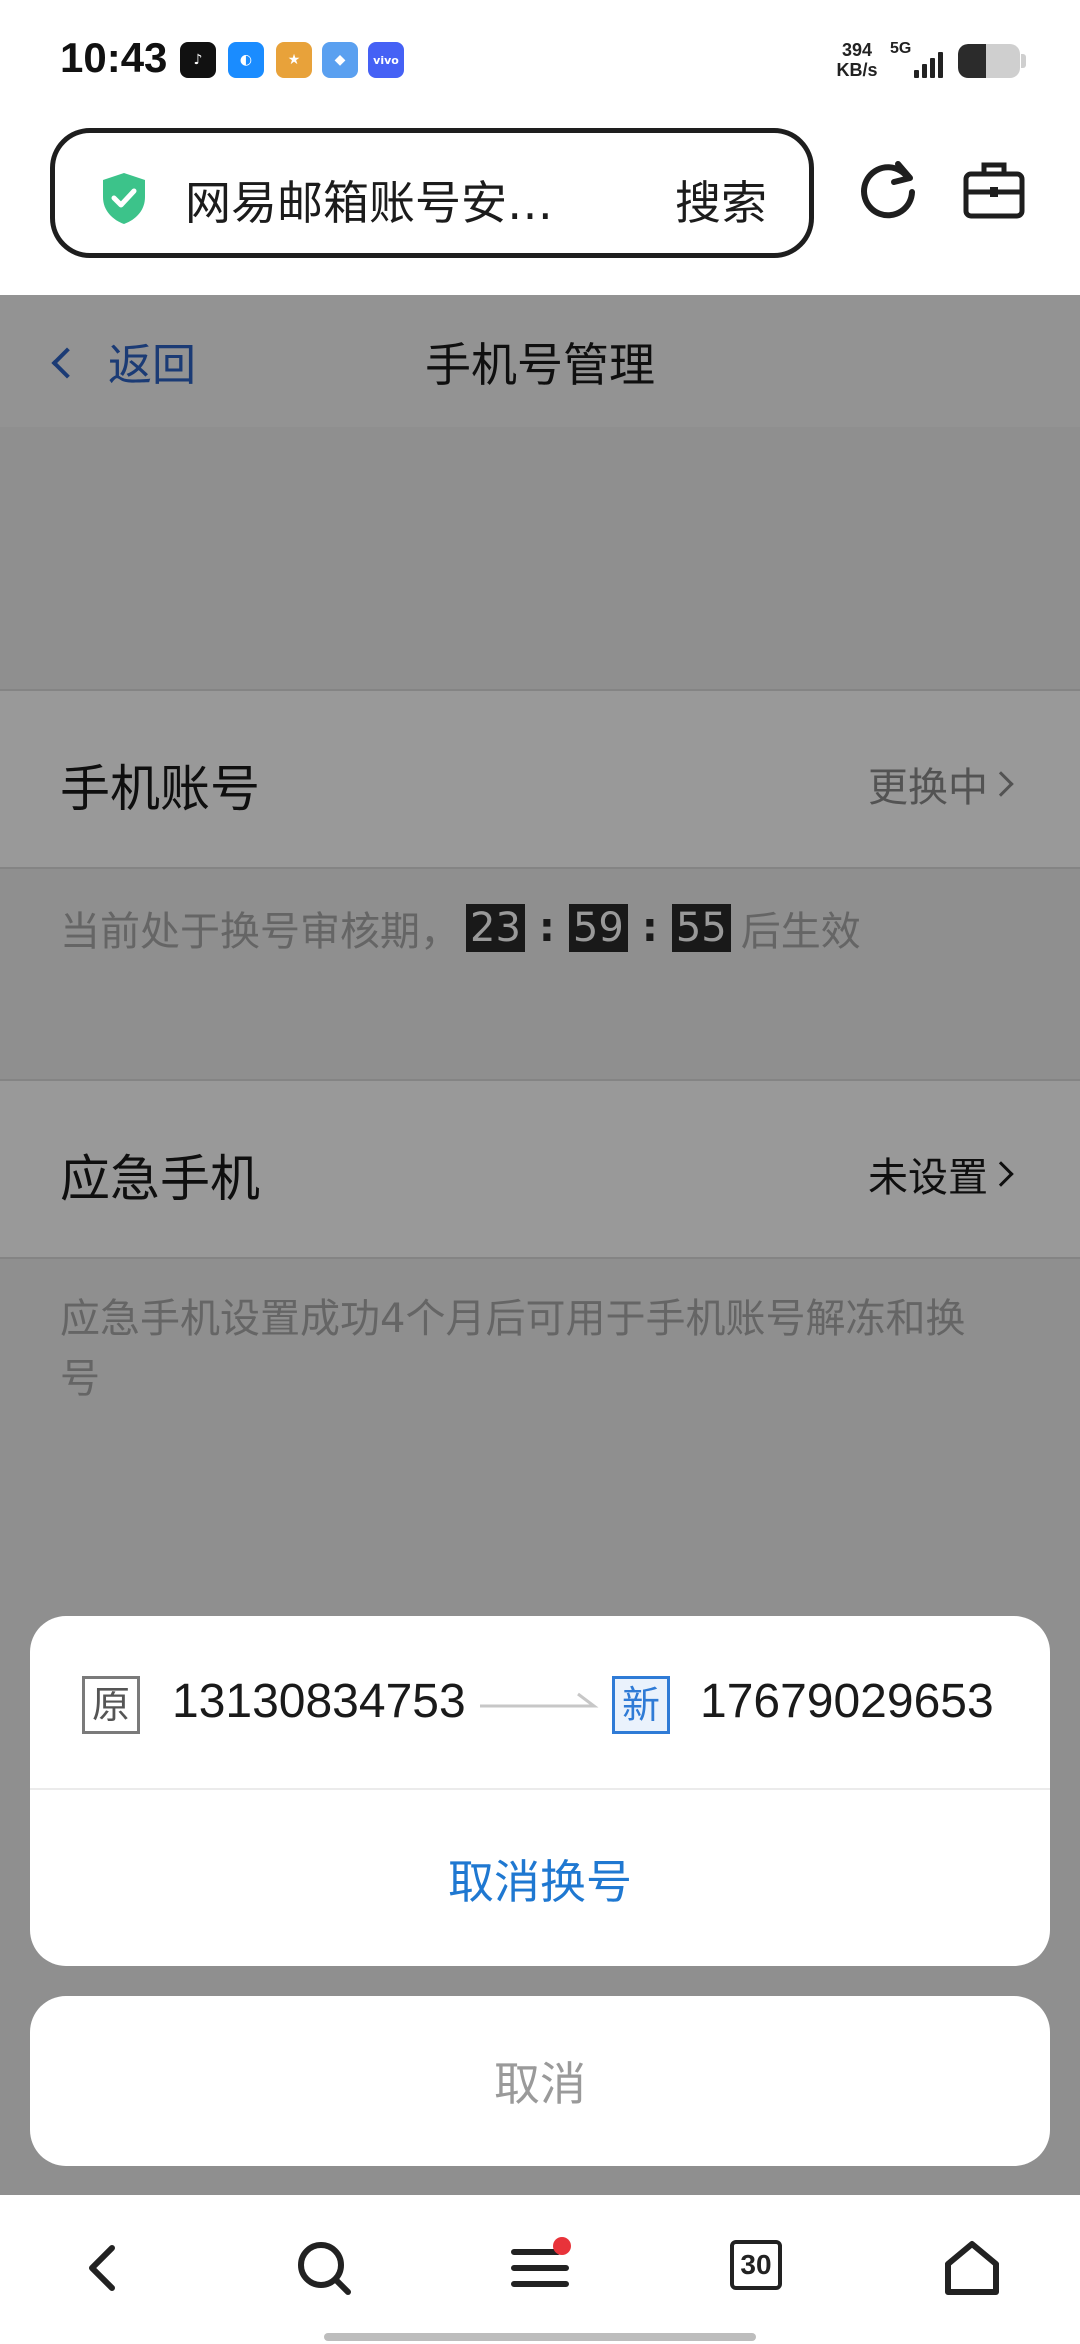 The image size is (1080, 2344). What do you see at coordinates (989, 61) in the screenshot?
I see `battery-icon` at bounding box center [989, 61].